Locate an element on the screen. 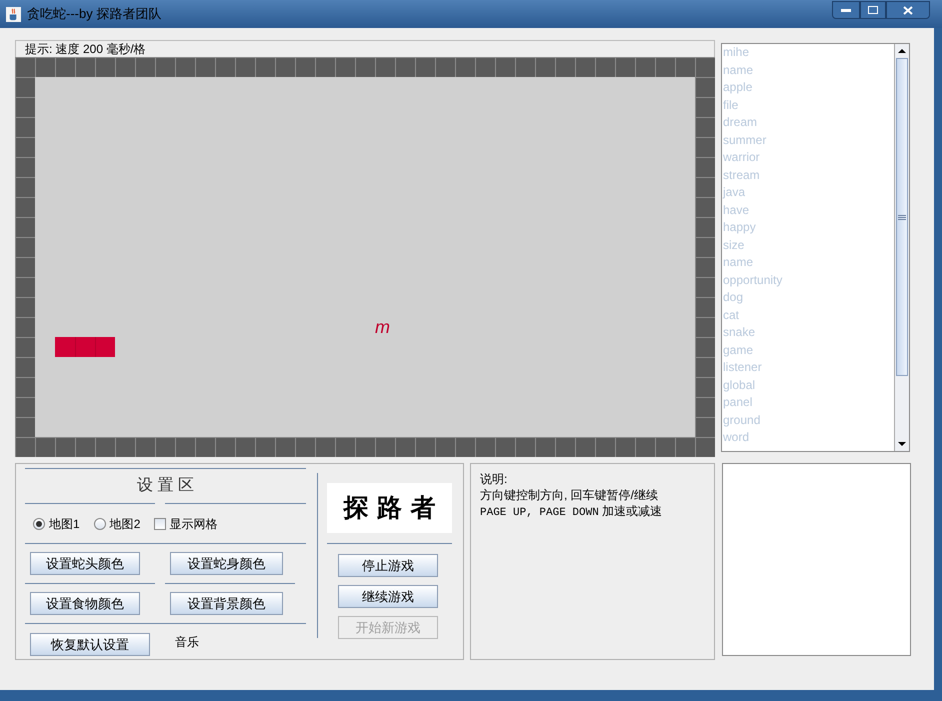 The height and width of the screenshot is (701, 942). close-button is located at coordinates (908, 10).